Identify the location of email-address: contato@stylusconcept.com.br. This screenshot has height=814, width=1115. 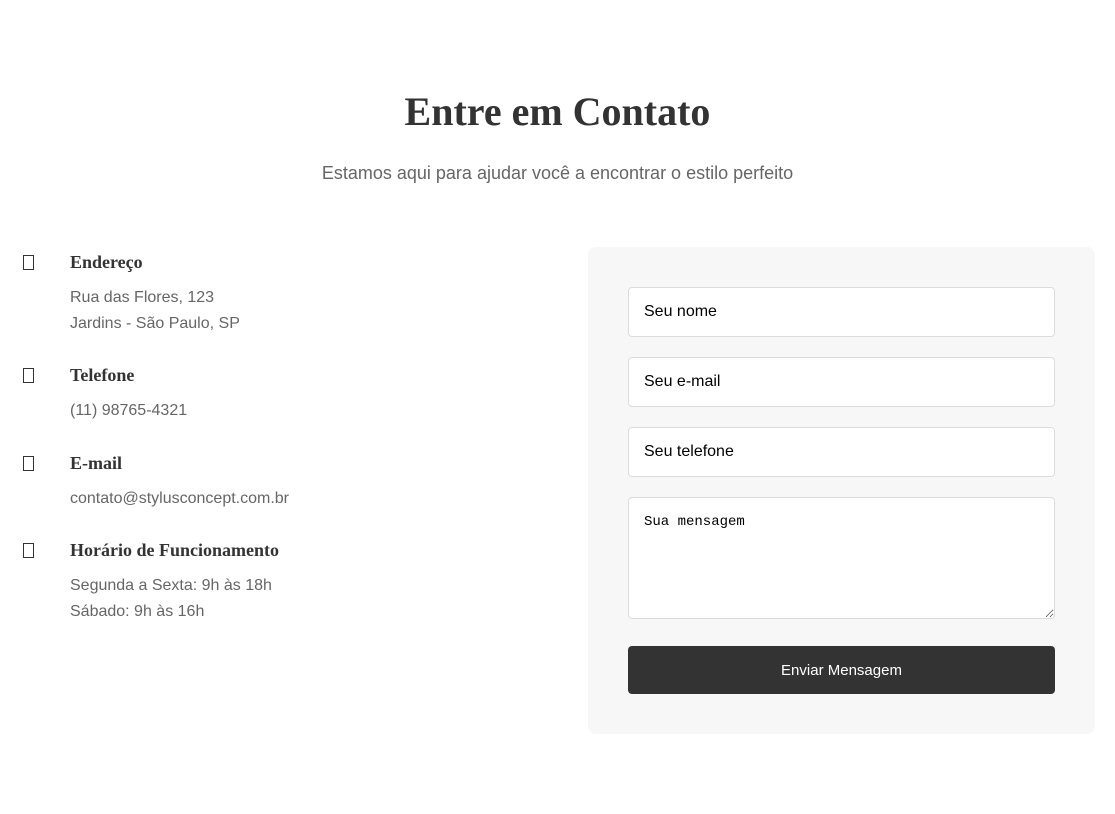
(180, 498).